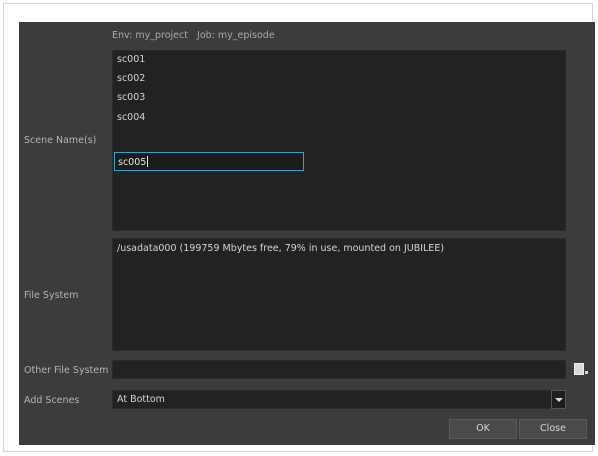 This screenshot has width=598, height=456. I want to click on ok-button: OK, so click(483, 429).